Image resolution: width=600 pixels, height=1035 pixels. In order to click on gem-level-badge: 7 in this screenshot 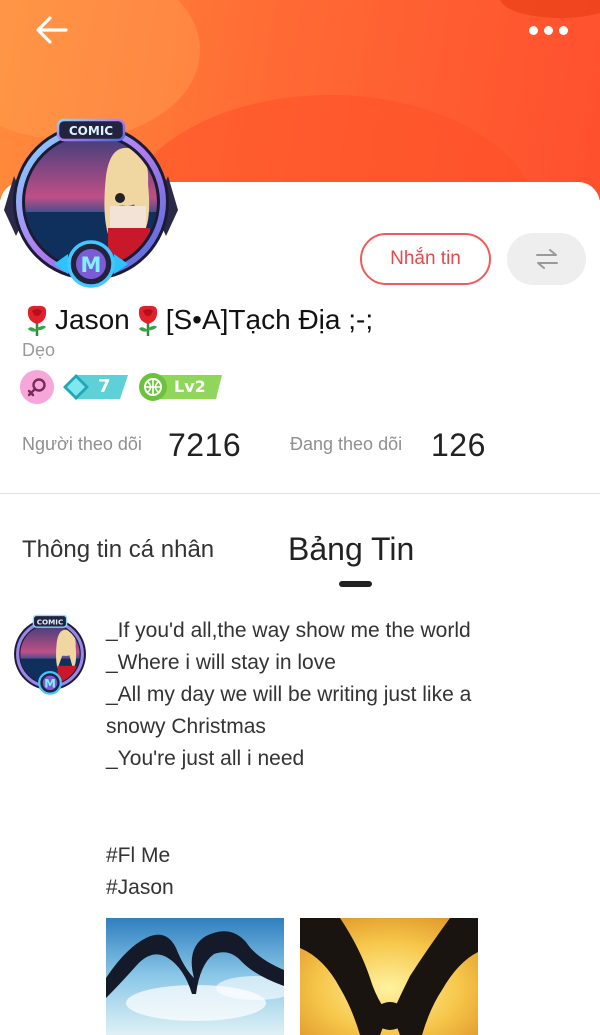, I will do `click(96, 387)`.